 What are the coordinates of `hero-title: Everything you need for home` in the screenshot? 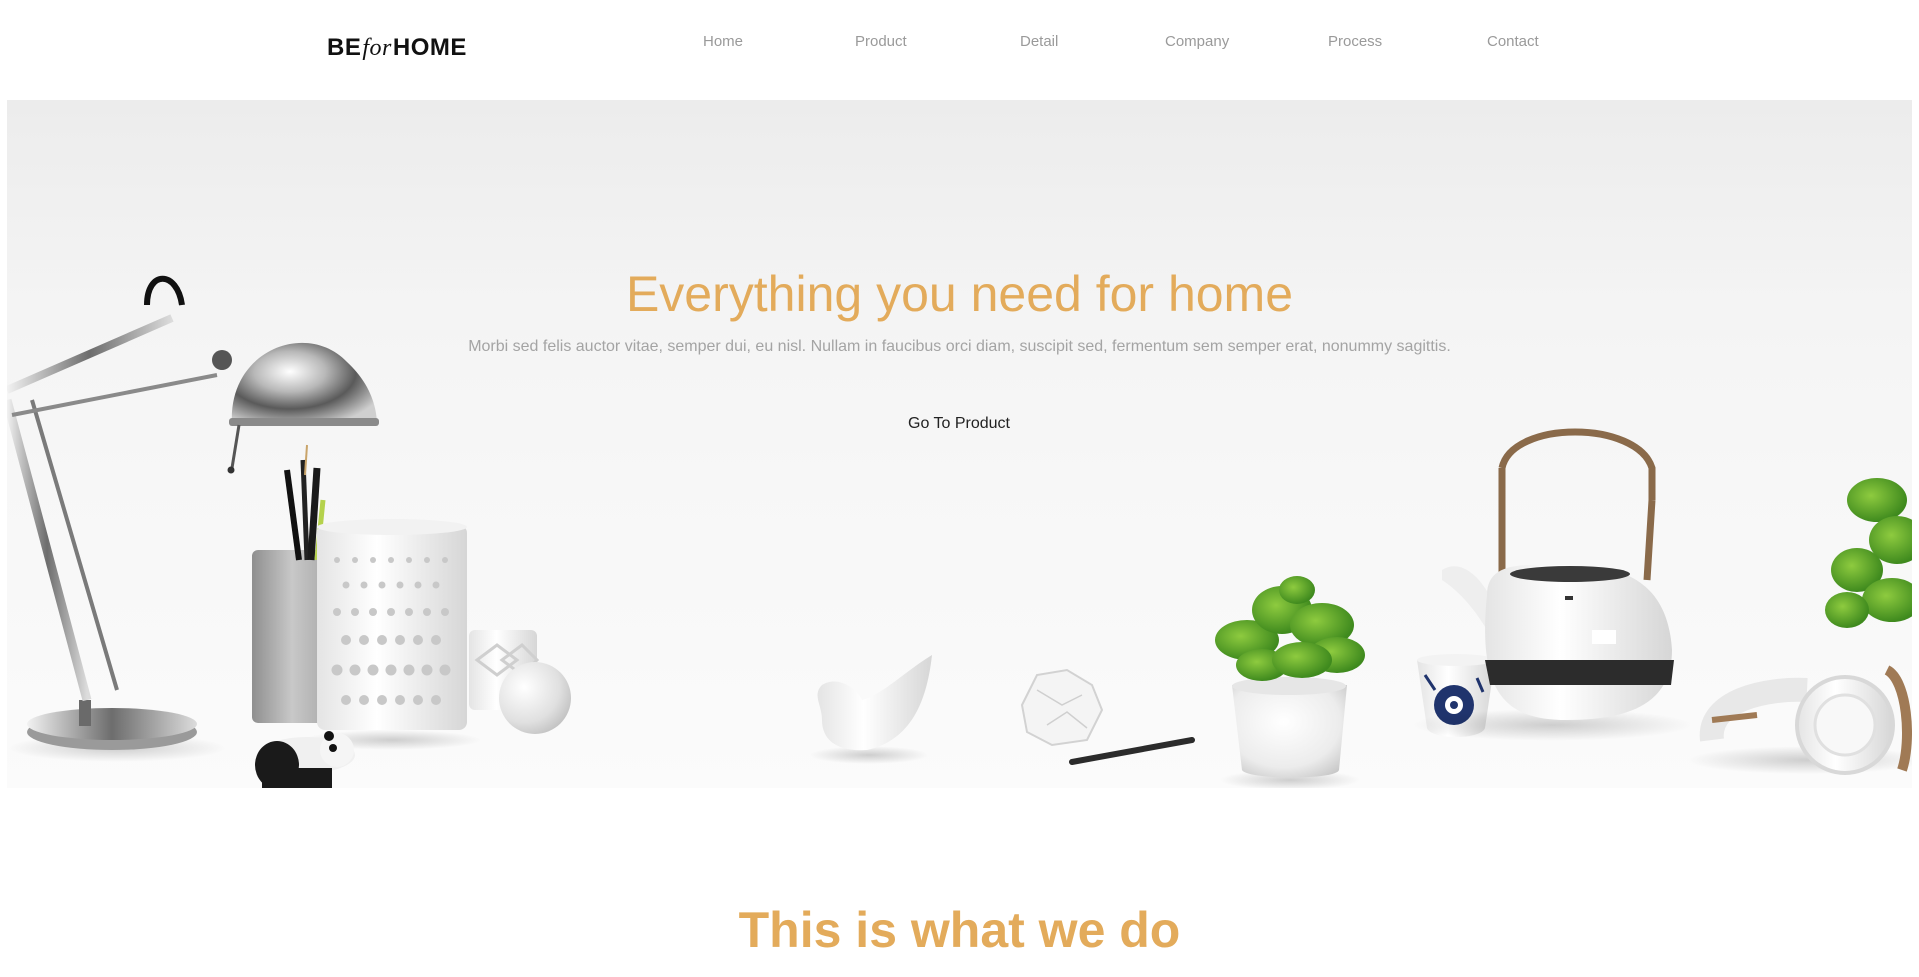 It's located at (959, 293).